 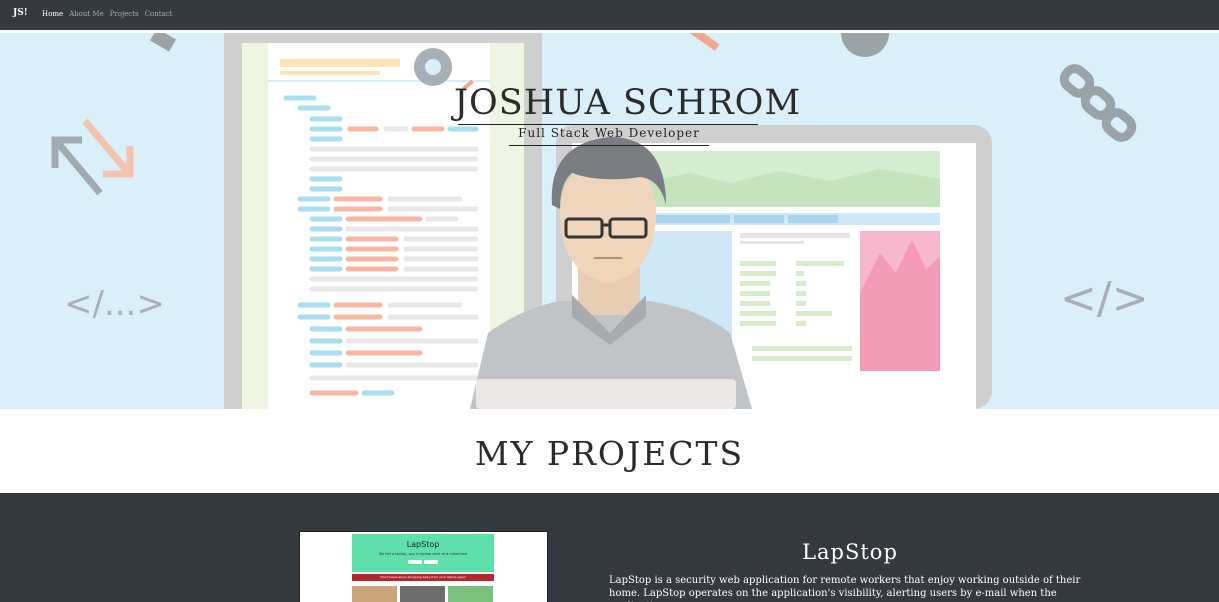 I want to click on tool-icon, so click(x=705, y=42).